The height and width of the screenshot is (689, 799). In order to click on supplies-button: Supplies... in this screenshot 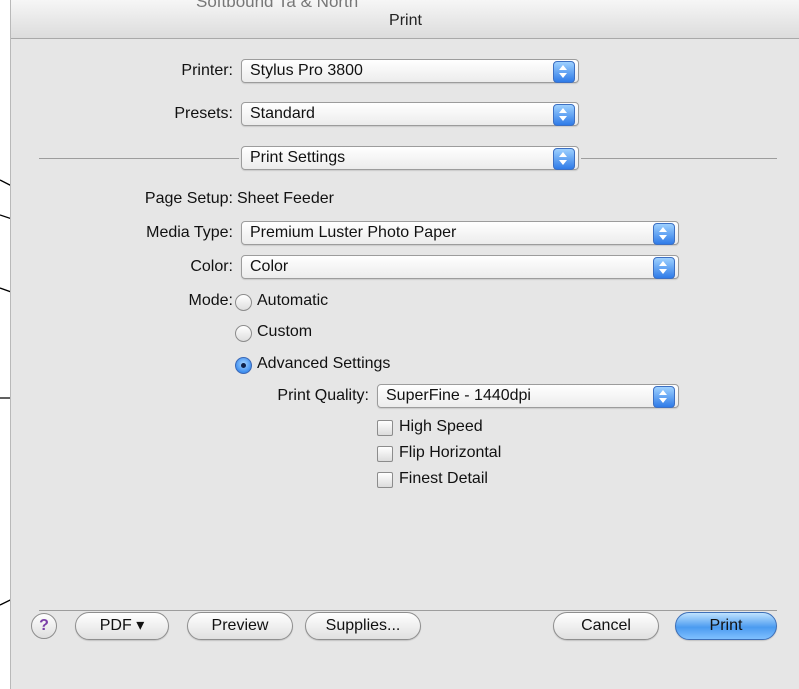, I will do `click(363, 626)`.